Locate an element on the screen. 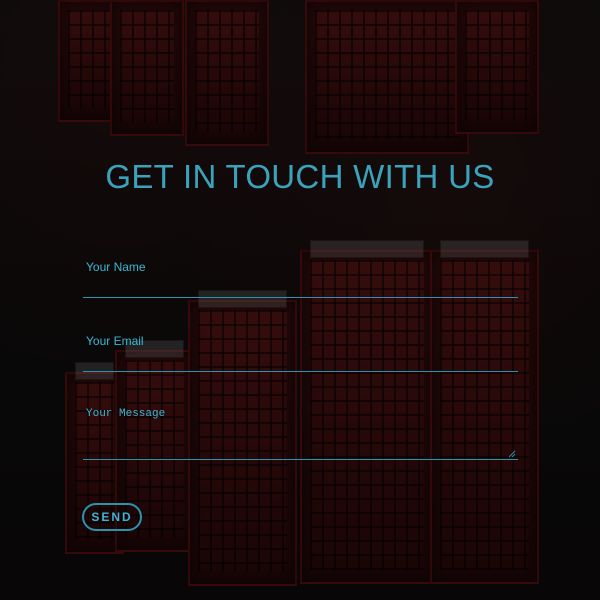 The width and height of the screenshot is (600, 600). name-field: Your Name is located at coordinates (300, 274).